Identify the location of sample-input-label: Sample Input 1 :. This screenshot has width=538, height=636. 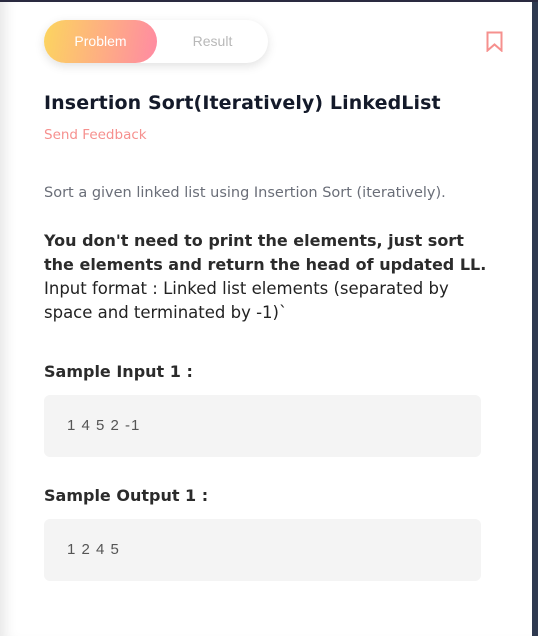
(118, 371).